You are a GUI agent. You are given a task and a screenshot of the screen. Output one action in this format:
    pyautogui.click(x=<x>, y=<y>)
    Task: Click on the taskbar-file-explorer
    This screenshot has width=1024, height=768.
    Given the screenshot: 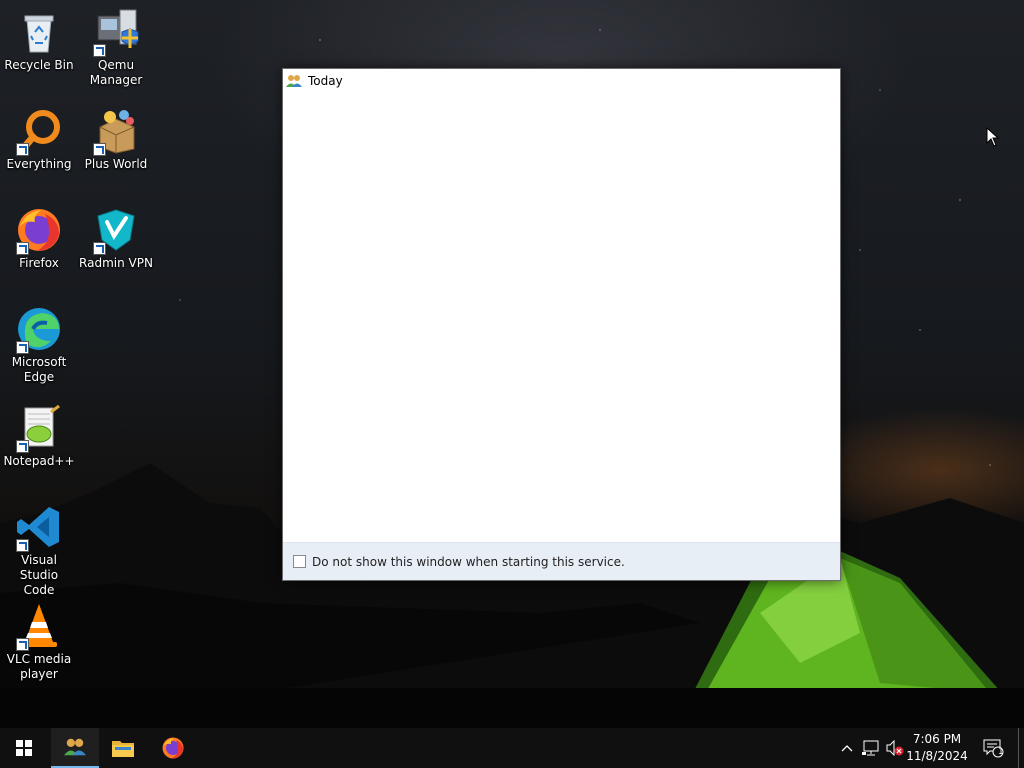 What is the action you would take?
    pyautogui.click(x=123, y=748)
    